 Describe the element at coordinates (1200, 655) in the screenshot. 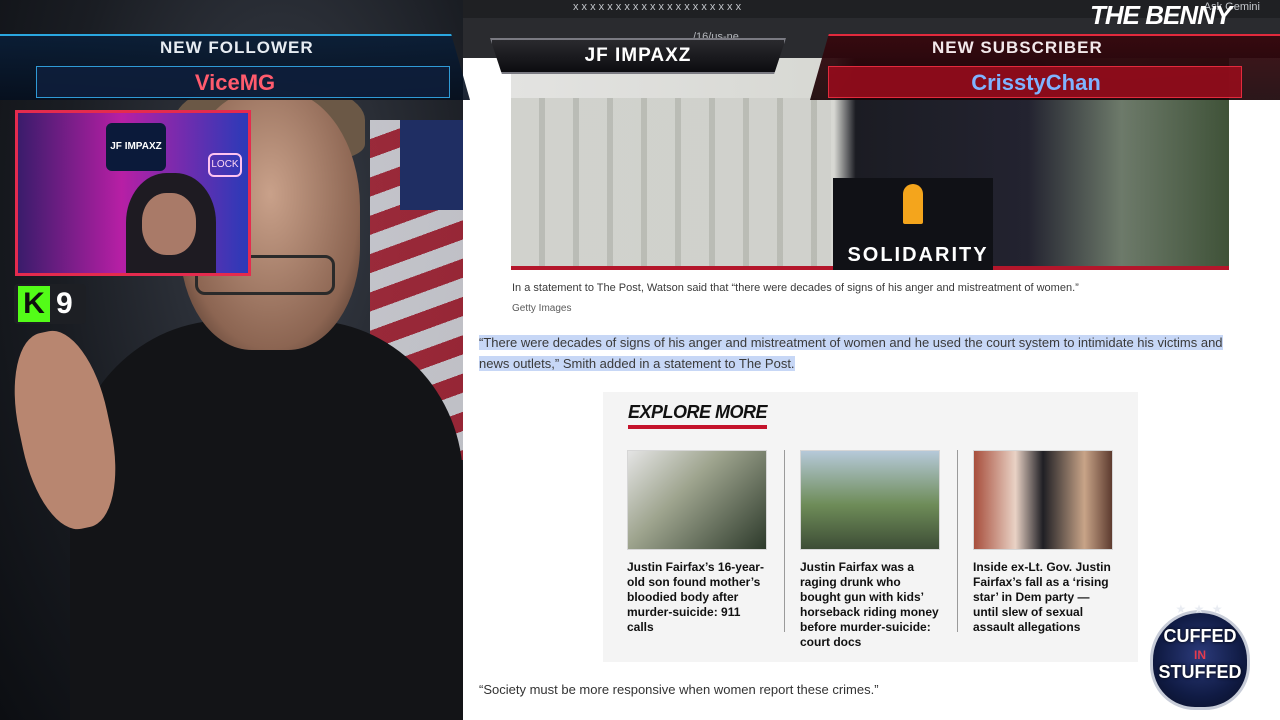

I see `badge-text-mid: IN` at that location.